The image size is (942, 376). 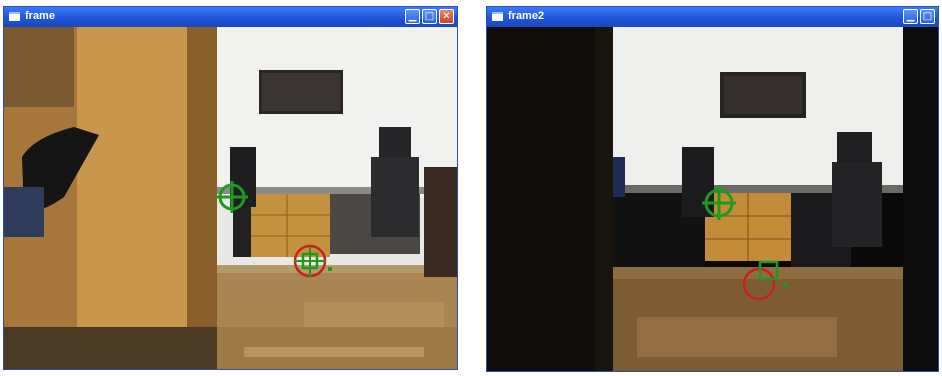 What do you see at coordinates (712, 17) in the screenshot?
I see `title-bar: frame2 ▁ □` at bounding box center [712, 17].